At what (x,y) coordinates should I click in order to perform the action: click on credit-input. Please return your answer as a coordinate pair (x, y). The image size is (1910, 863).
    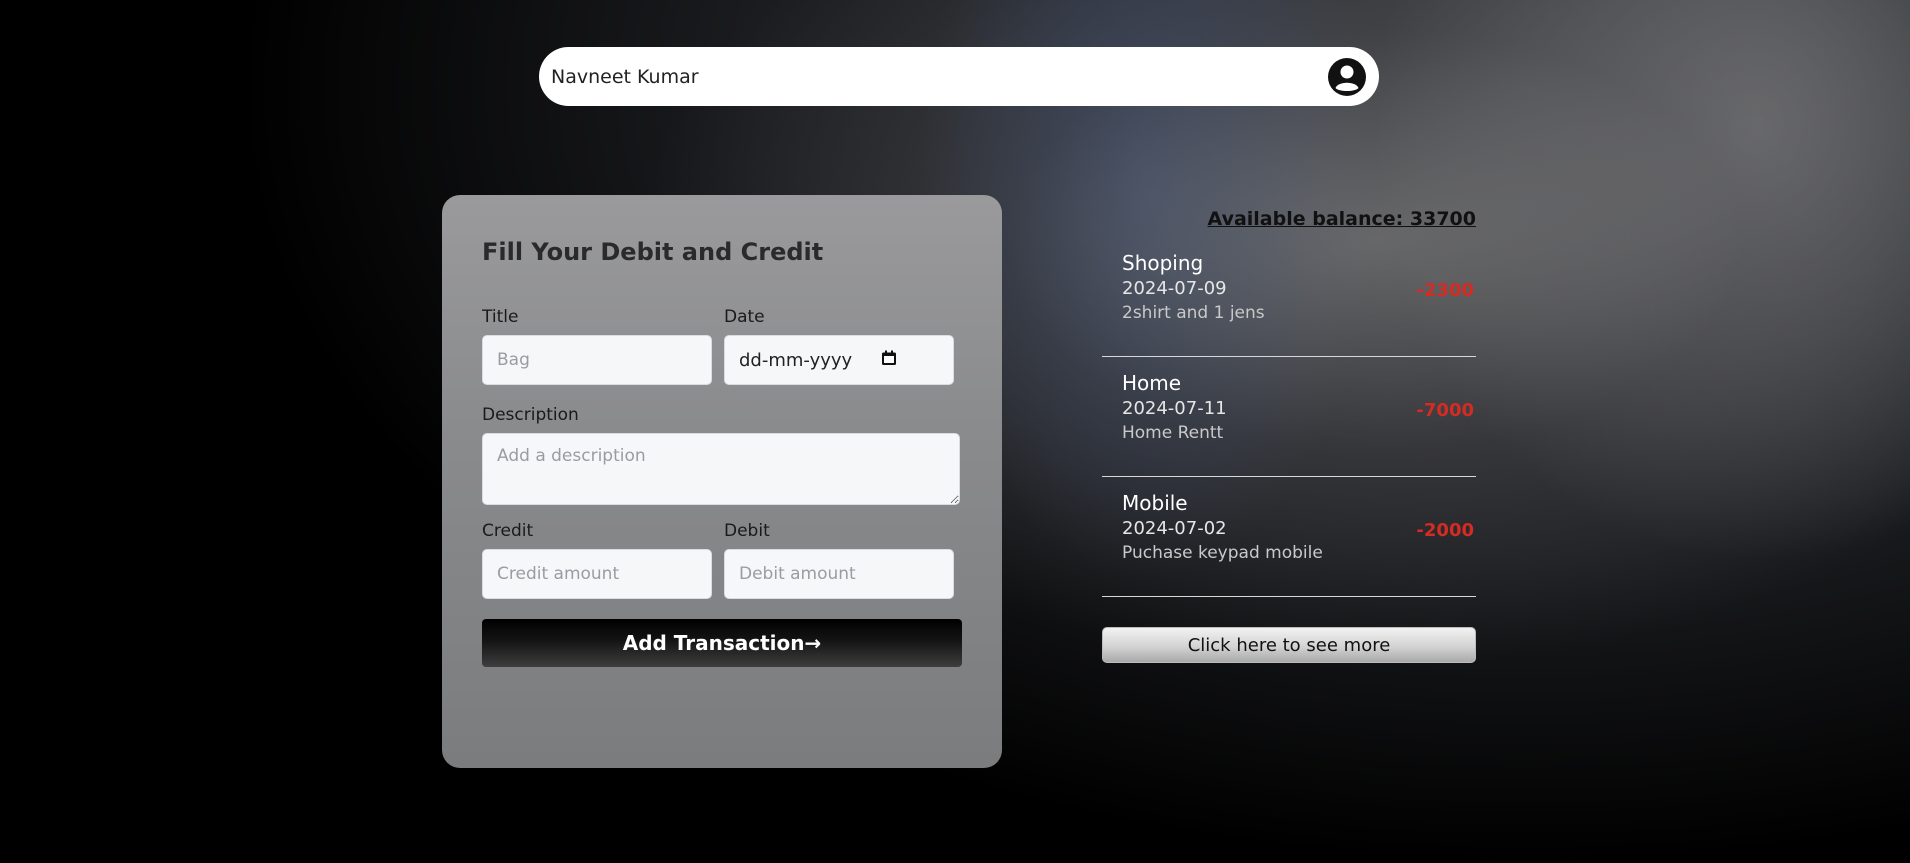
    Looking at the image, I should click on (597, 574).